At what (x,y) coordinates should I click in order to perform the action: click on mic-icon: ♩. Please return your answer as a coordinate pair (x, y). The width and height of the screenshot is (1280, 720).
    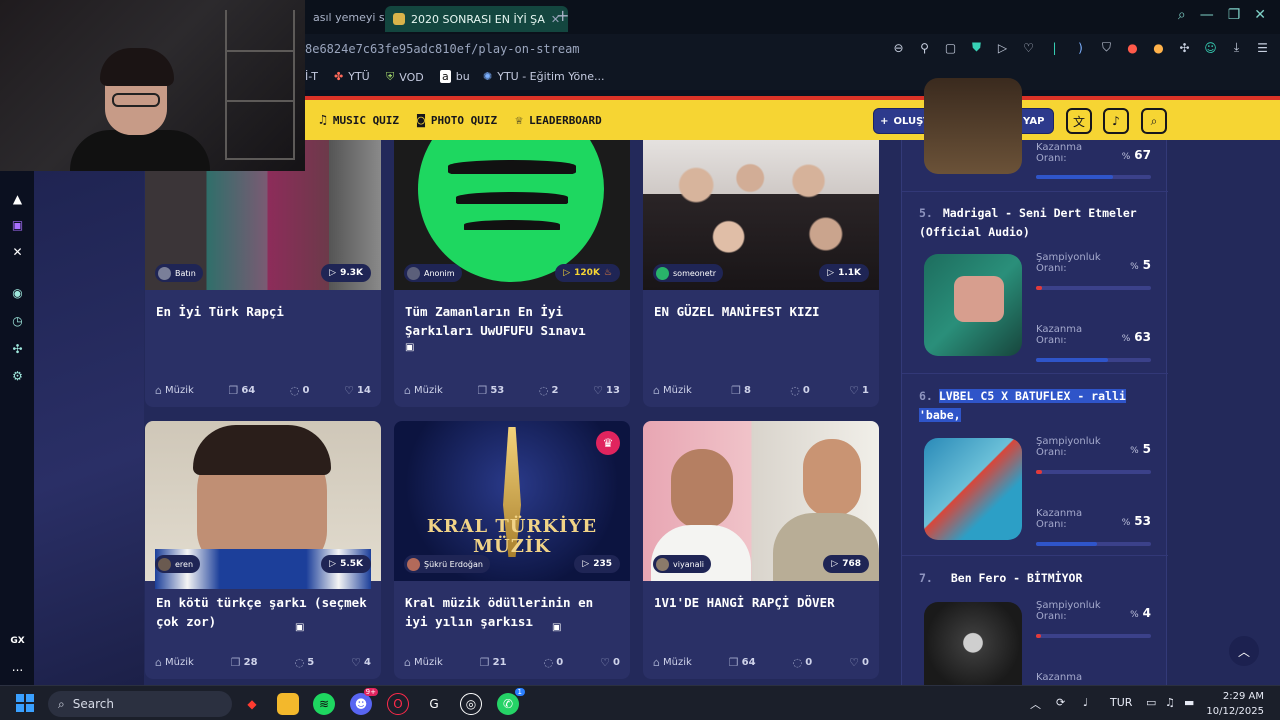
    Looking at the image, I should click on (1085, 702).